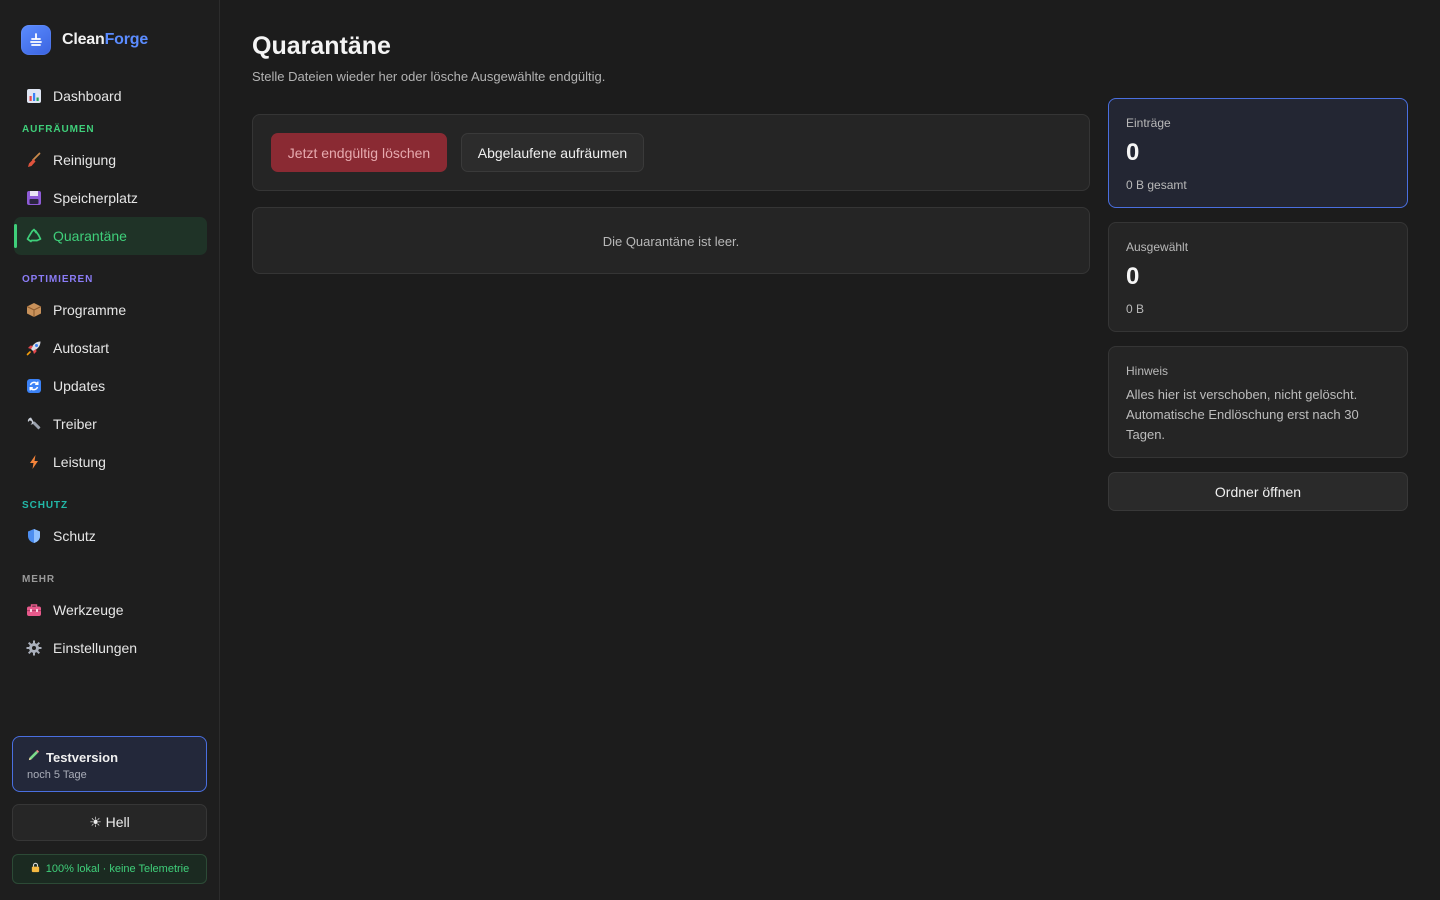 The width and height of the screenshot is (1440, 900). Describe the element at coordinates (109, 822) in the screenshot. I see `theme-toggle-button: ☀ Hell` at that location.